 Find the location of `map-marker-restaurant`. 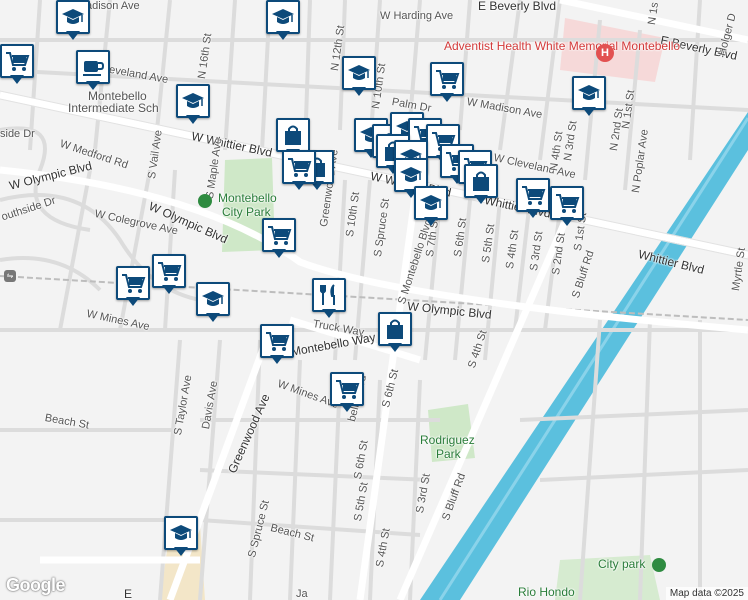

map-marker-restaurant is located at coordinates (329, 299).